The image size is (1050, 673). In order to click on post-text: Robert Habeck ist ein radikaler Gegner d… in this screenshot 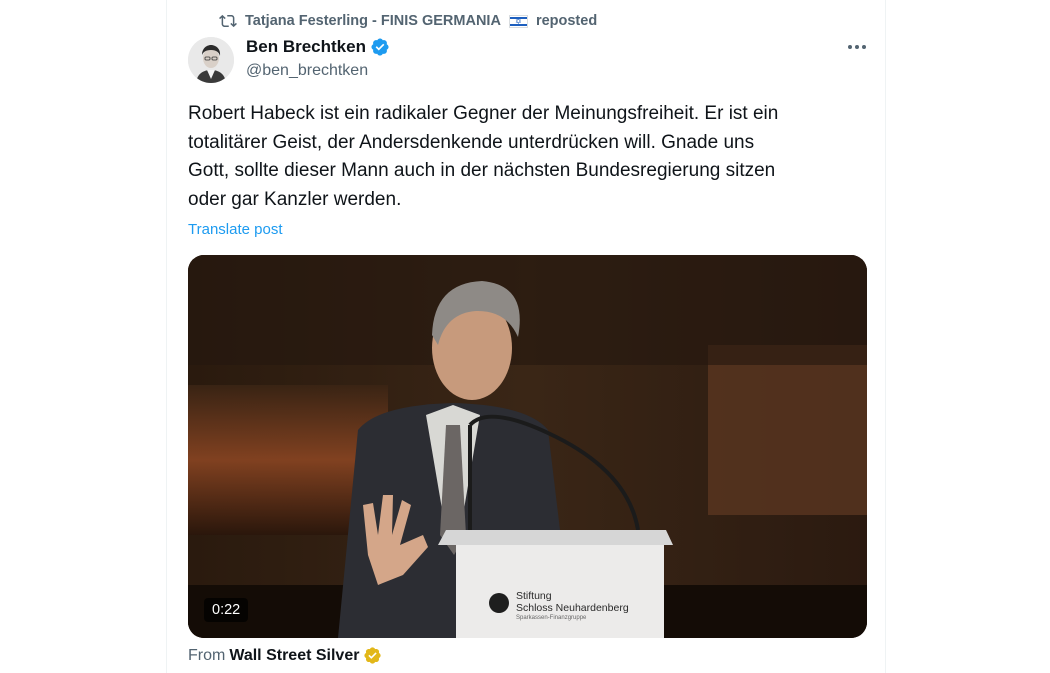, I will do `click(483, 156)`.